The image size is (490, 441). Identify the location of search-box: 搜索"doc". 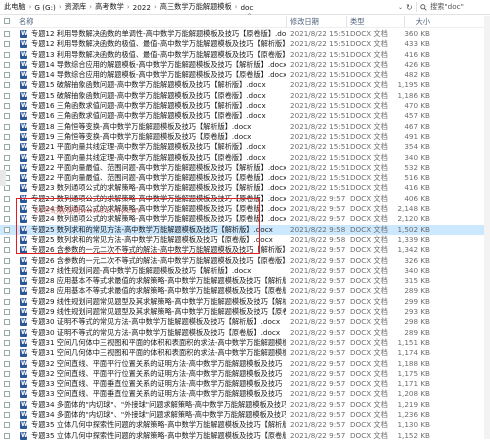
(452, 7).